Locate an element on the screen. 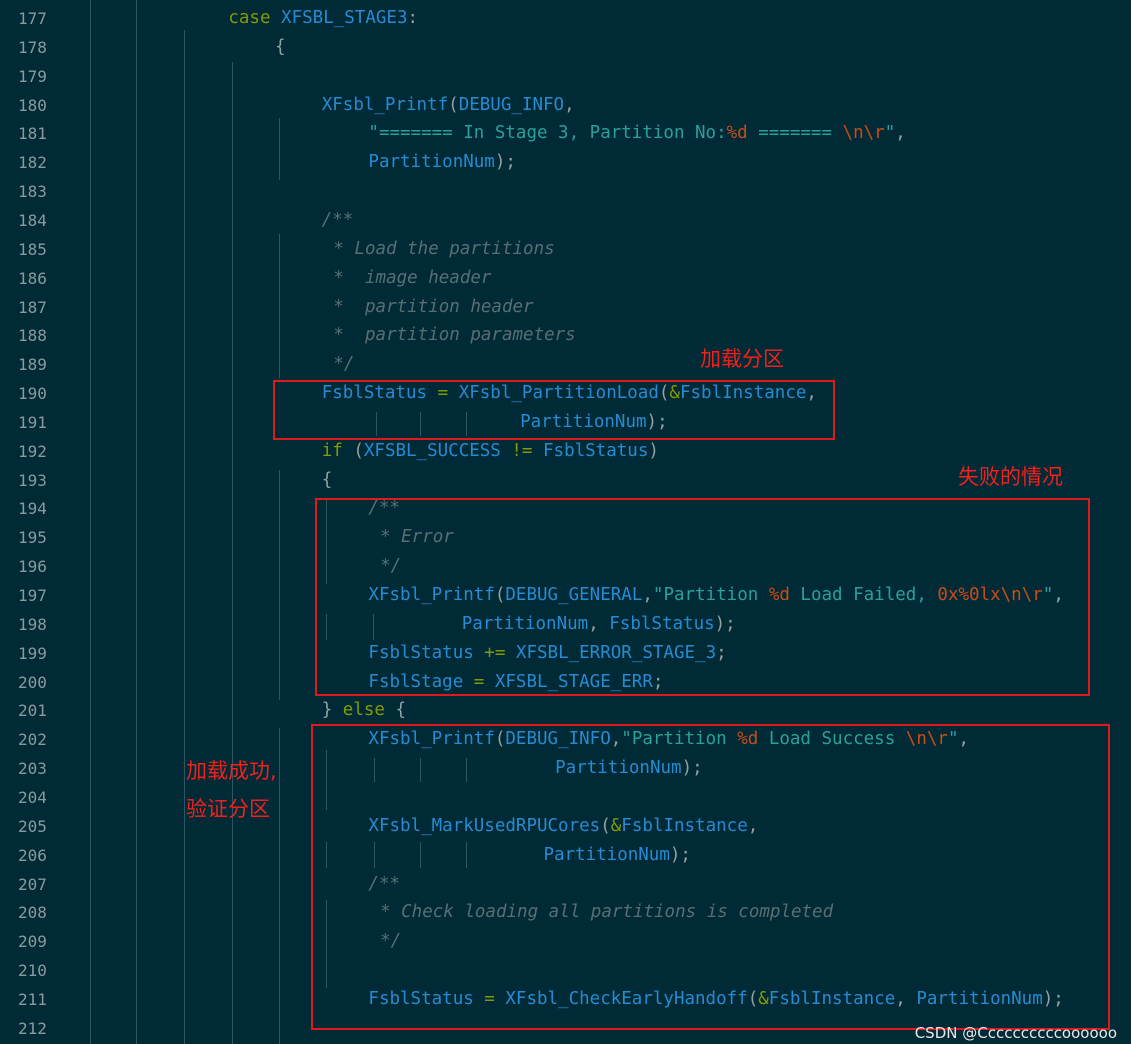 This screenshot has height=1044, width=1131. code-token: case is located at coordinates (255, 18).